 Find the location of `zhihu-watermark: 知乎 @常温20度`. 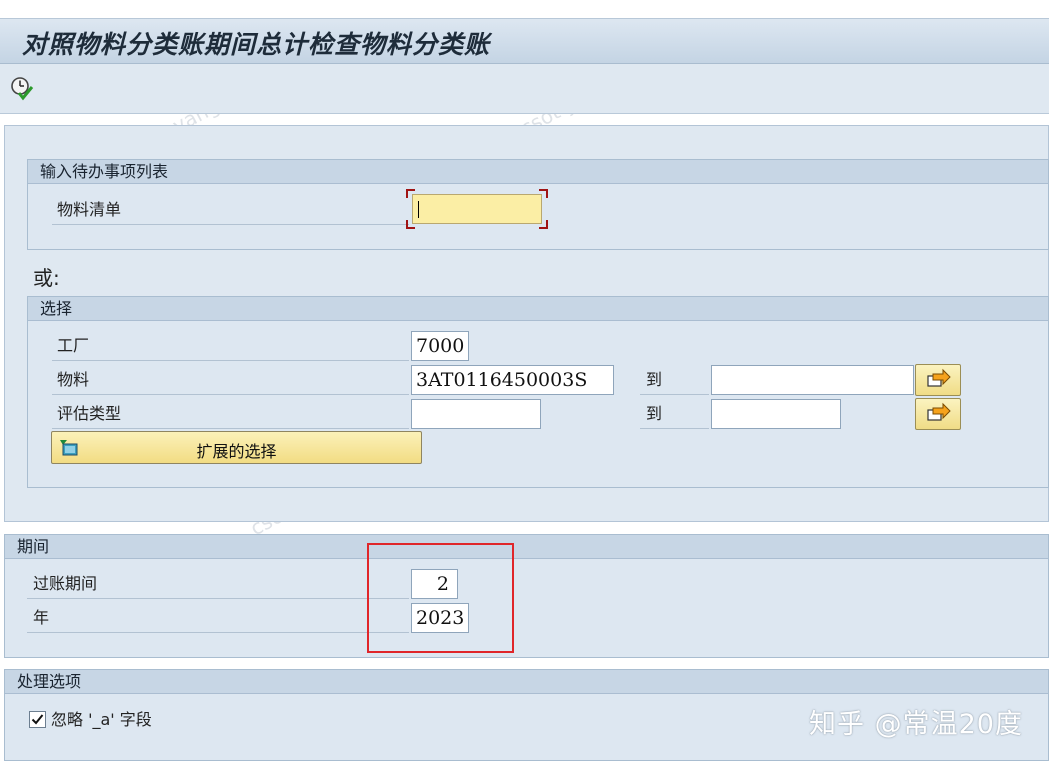

zhihu-watermark: 知乎 @常温20度 is located at coordinates (916, 724).